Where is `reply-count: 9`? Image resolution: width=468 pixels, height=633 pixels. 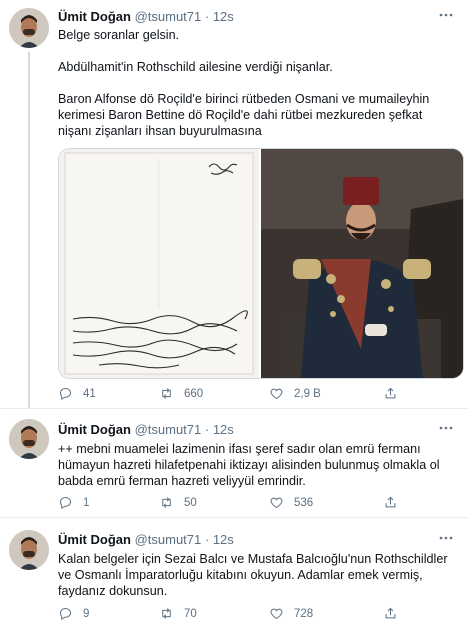
reply-count: 9 is located at coordinates (86, 613).